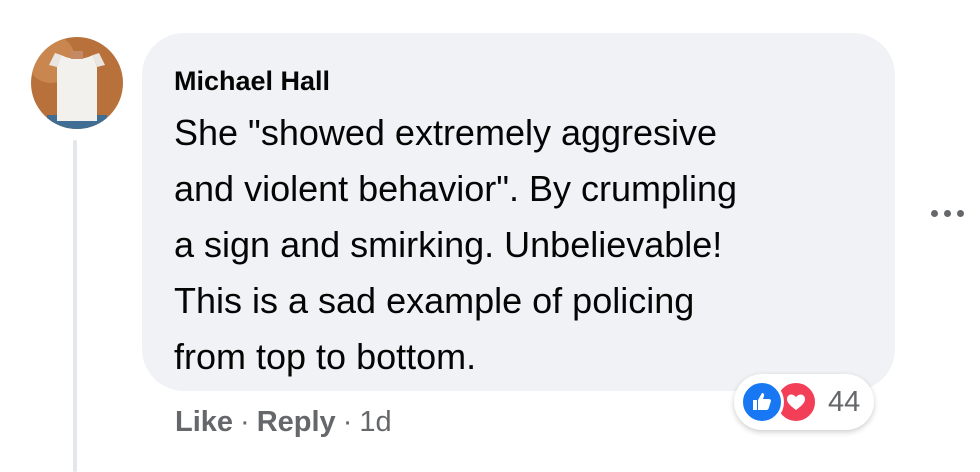  What do you see at coordinates (296, 422) in the screenshot?
I see `reply-link: Reply` at bounding box center [296, 422].